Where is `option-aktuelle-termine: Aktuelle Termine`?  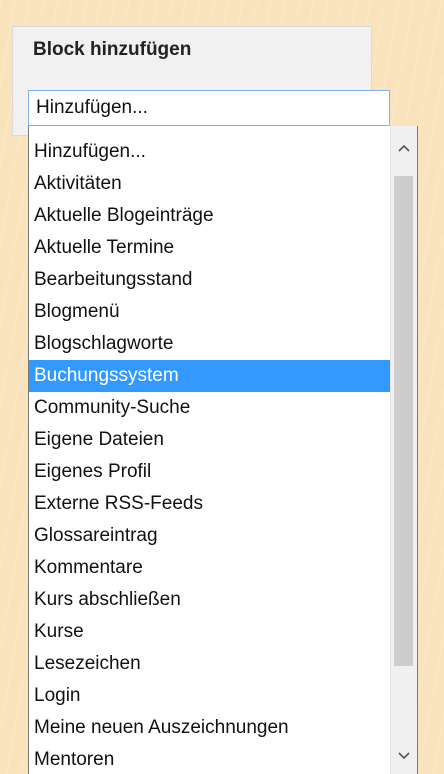 option-aktuelle-termine: Aktuelle Termine is located at coordinates (209, 248).